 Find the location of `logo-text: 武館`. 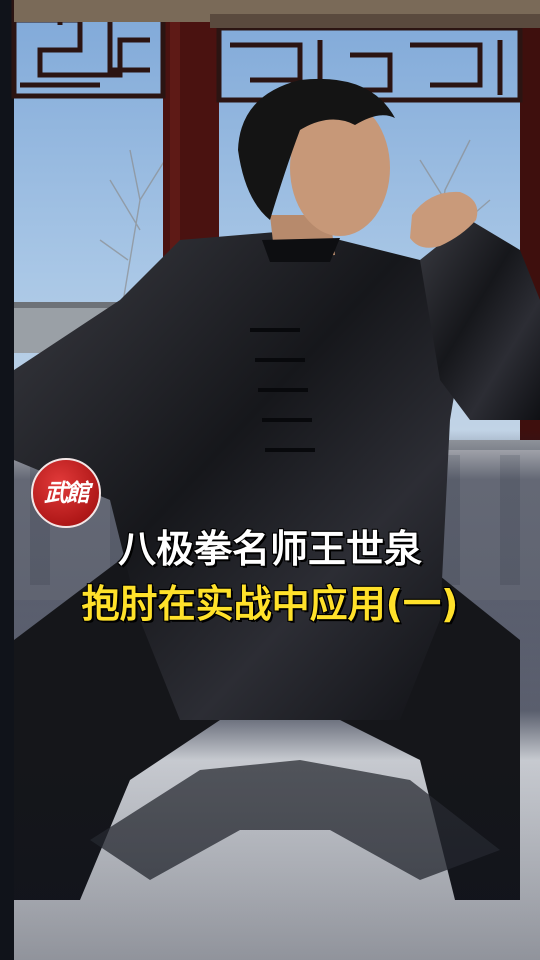

logo-text: 武館 is located at coordinates (67, 492).